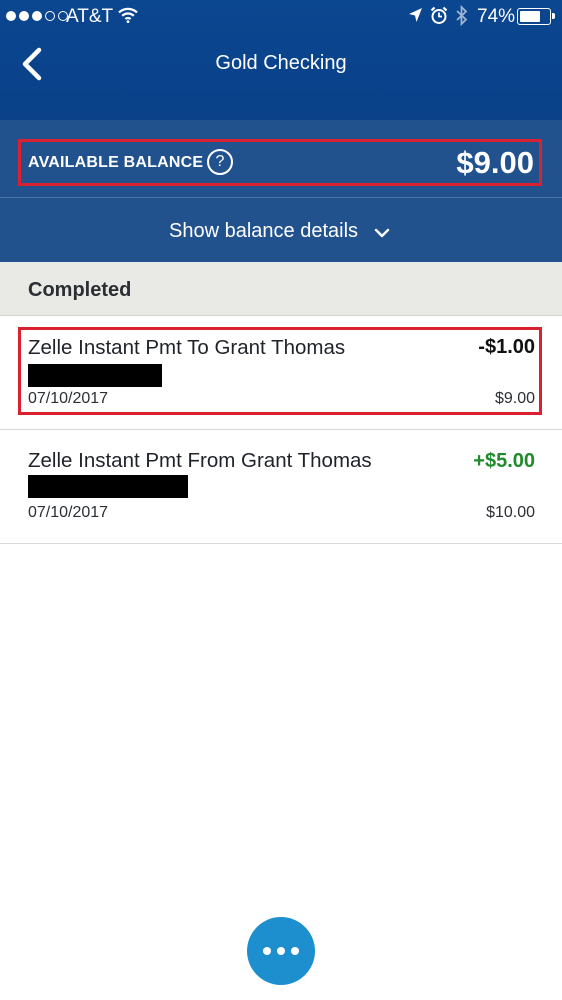 The width and height of the screenshot is (562, 1000). What do you see at coordinates (187, 347) in the screenshot?
I see `transaction-description: Zelle Instant Pmt To Grant Thomas` at bounding box center [187, 347].